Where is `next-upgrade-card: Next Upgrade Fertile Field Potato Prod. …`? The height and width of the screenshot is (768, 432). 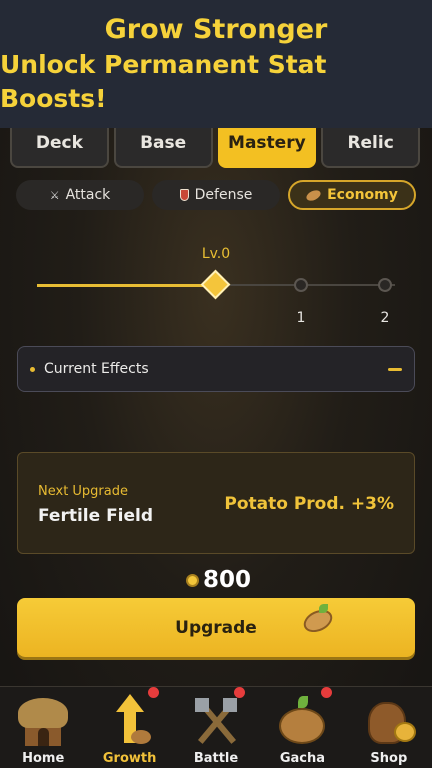 next-upgrade-card: Next Upgrade Fertile Field Potato Prod. … is located at coordinates (216, 503).